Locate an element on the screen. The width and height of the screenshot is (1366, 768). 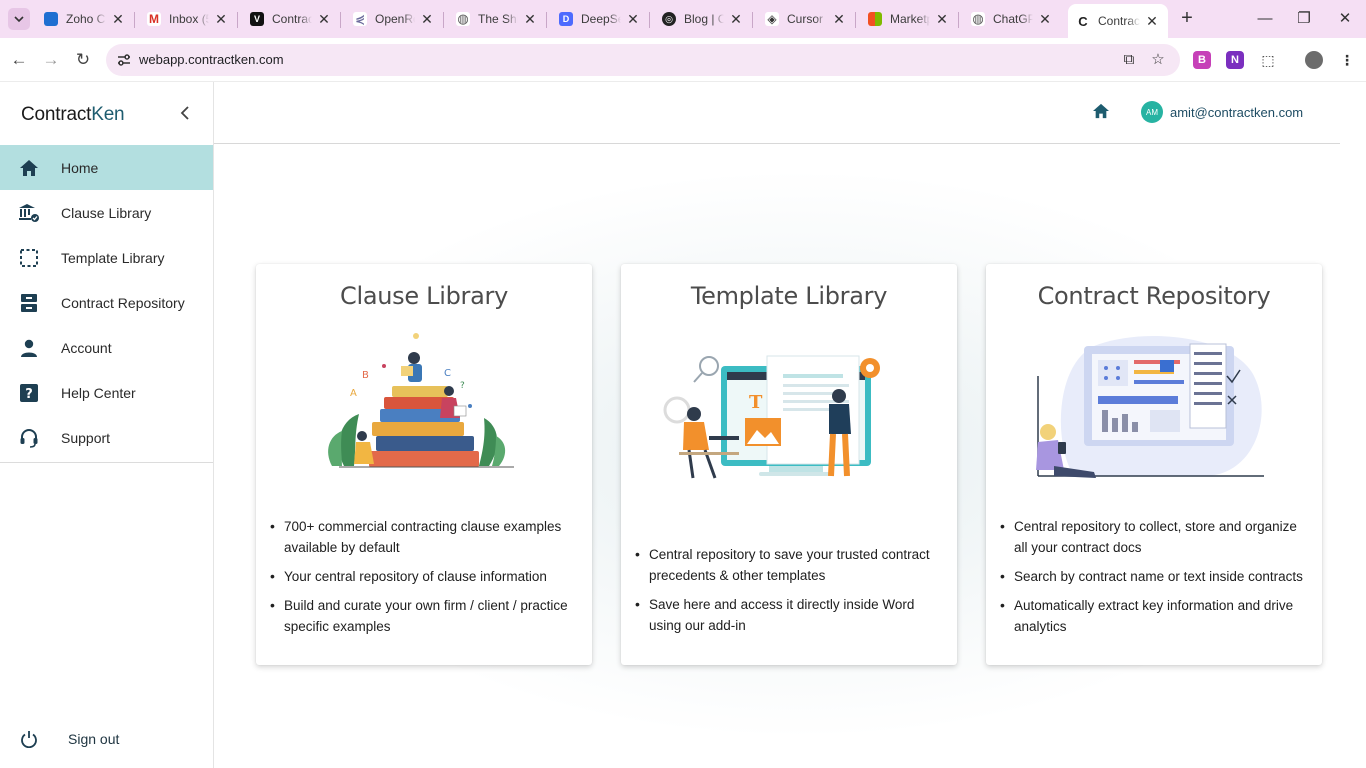
gmail-icon: M is located at coordinates (154, 19).